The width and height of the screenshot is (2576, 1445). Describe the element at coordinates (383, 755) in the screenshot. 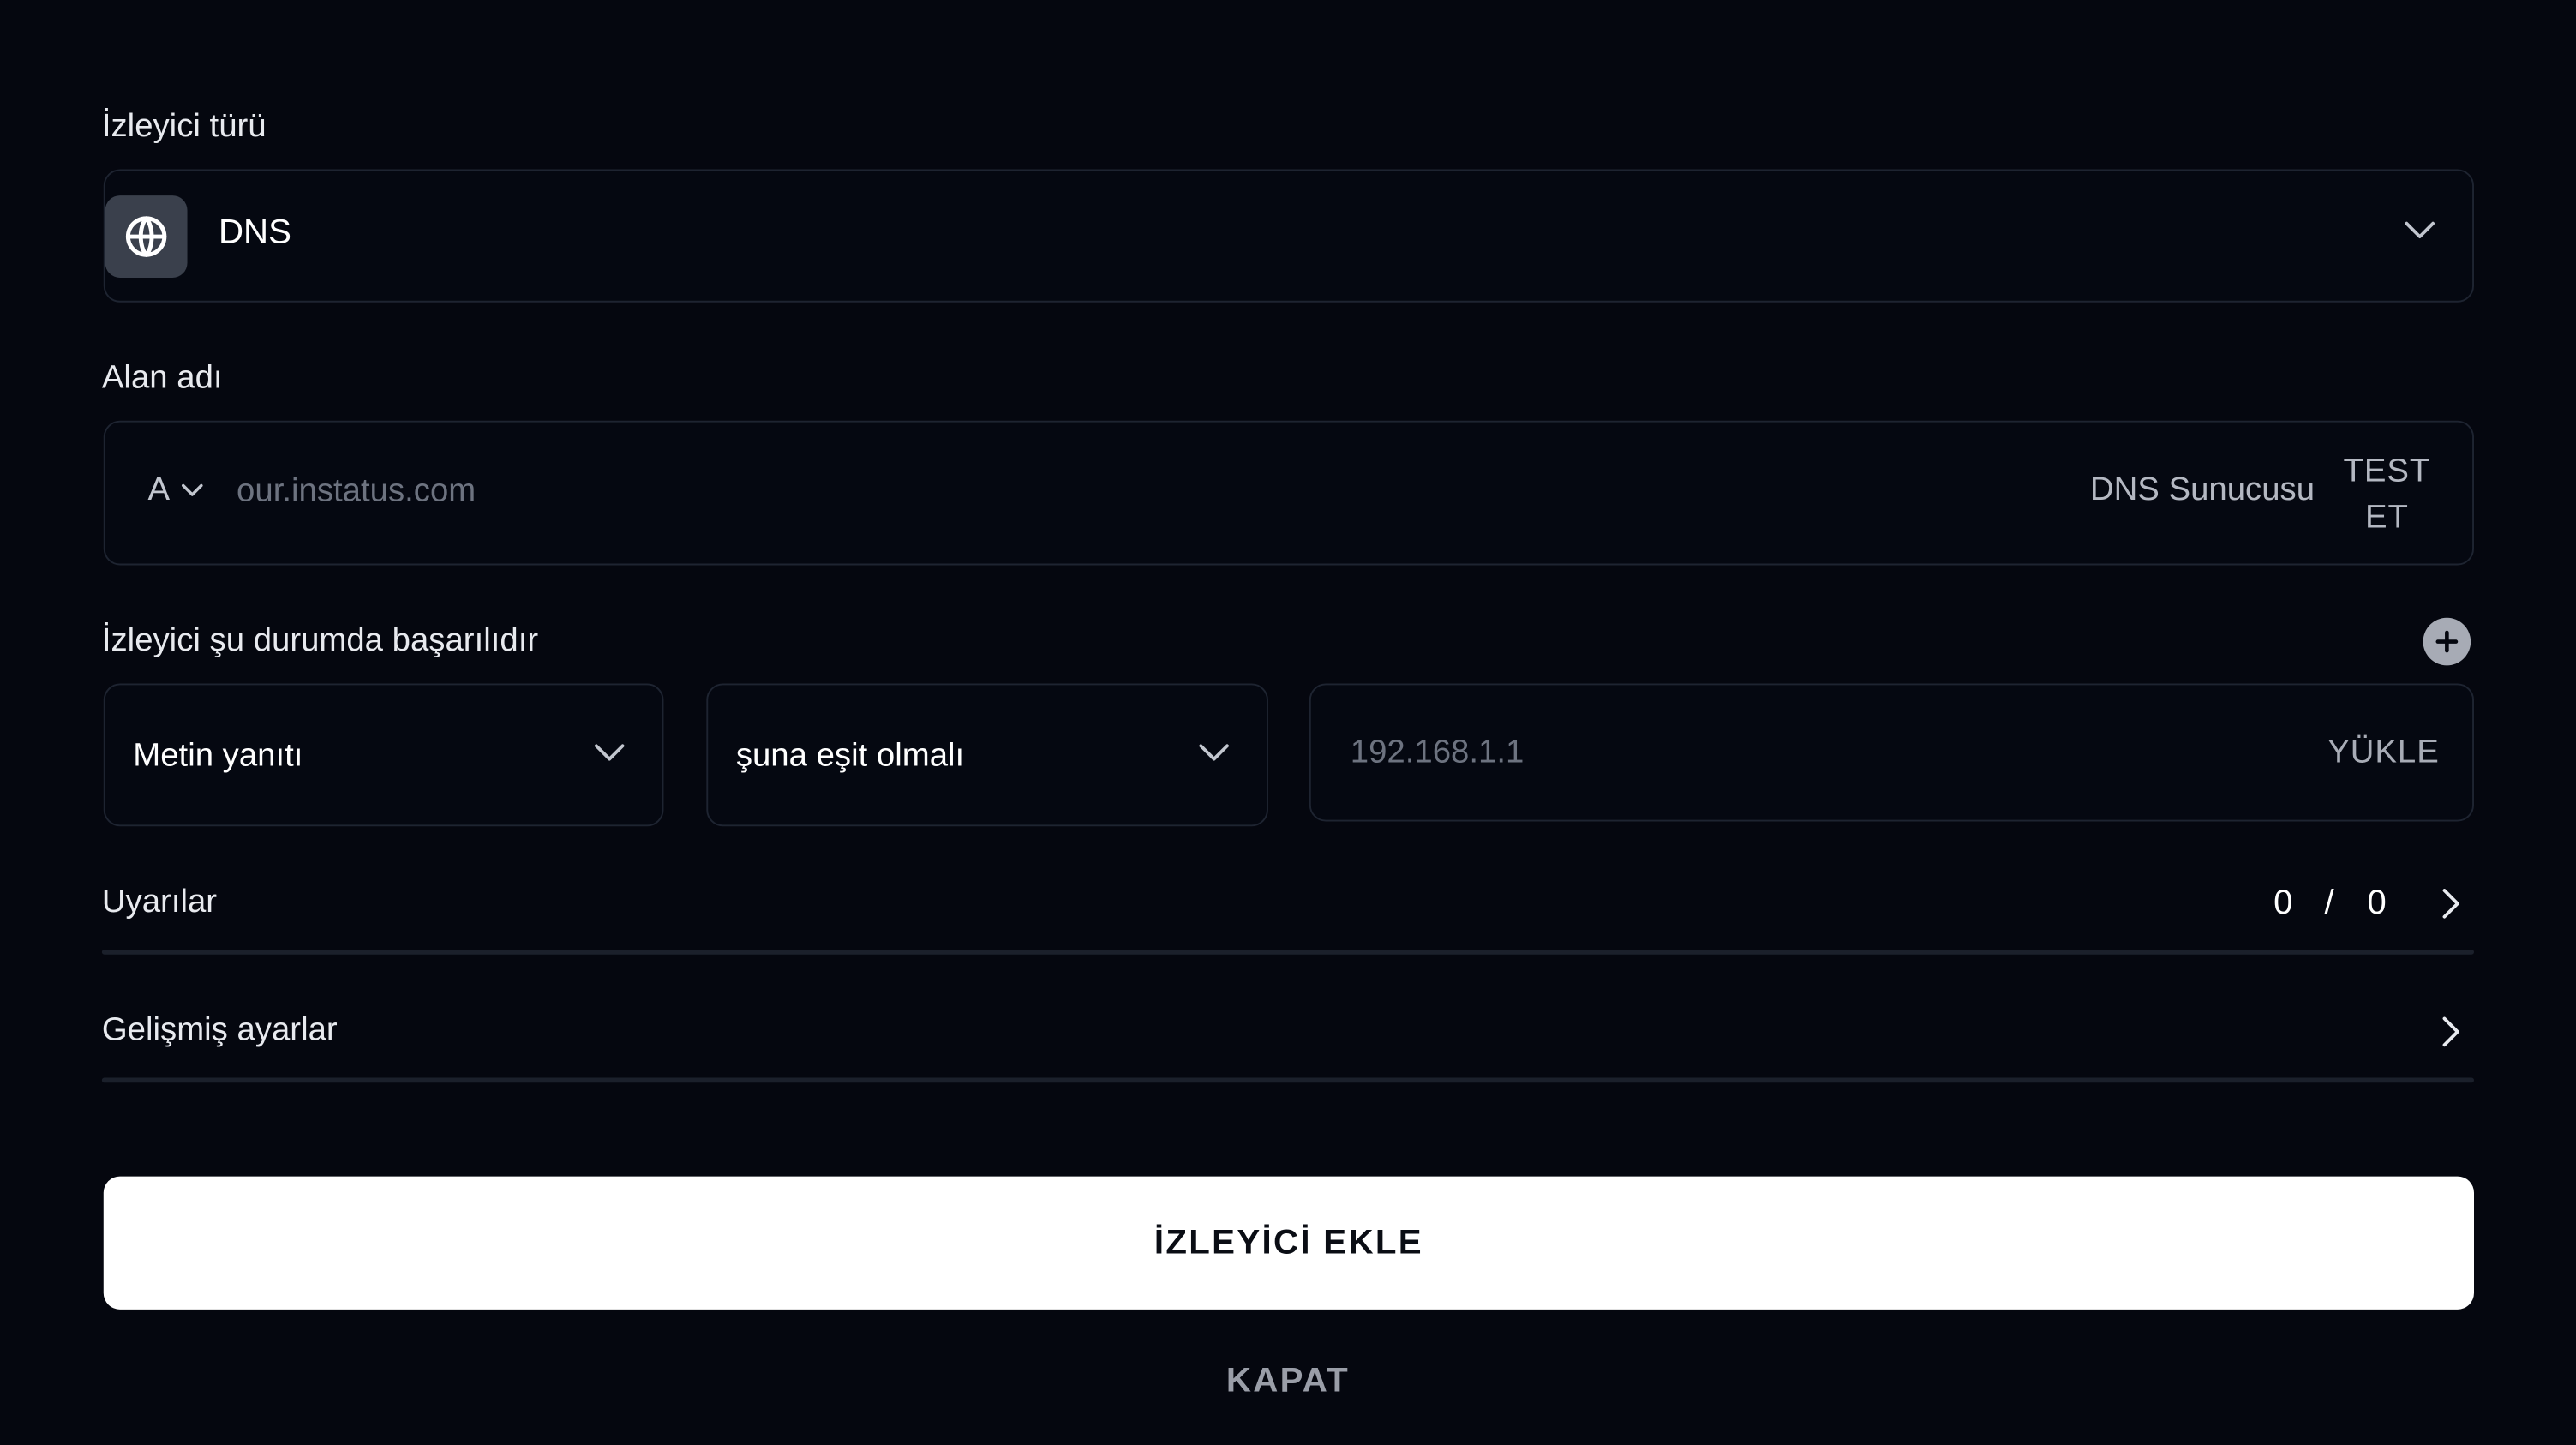

I see `condition-field-select: Metin yanıtı` at that location.